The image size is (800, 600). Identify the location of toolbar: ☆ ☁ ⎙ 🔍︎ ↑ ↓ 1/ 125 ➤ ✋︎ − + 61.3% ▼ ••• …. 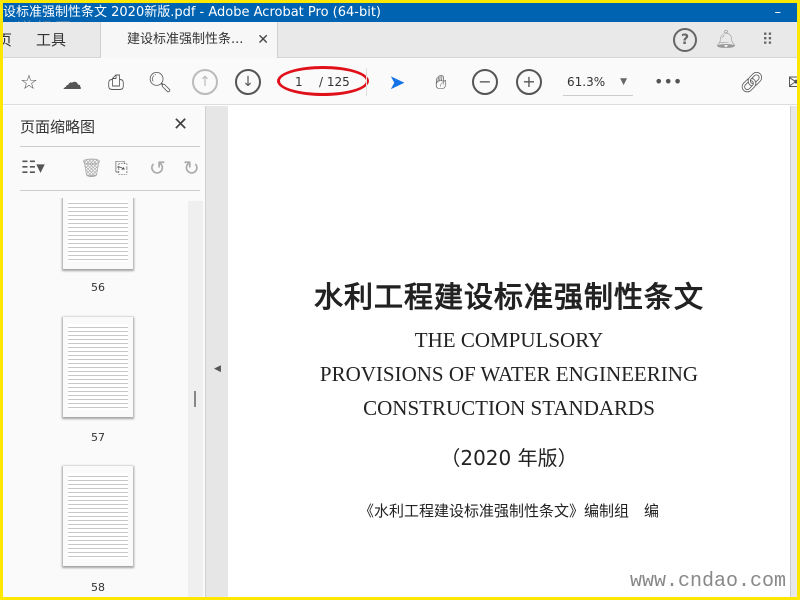
(400, 81).